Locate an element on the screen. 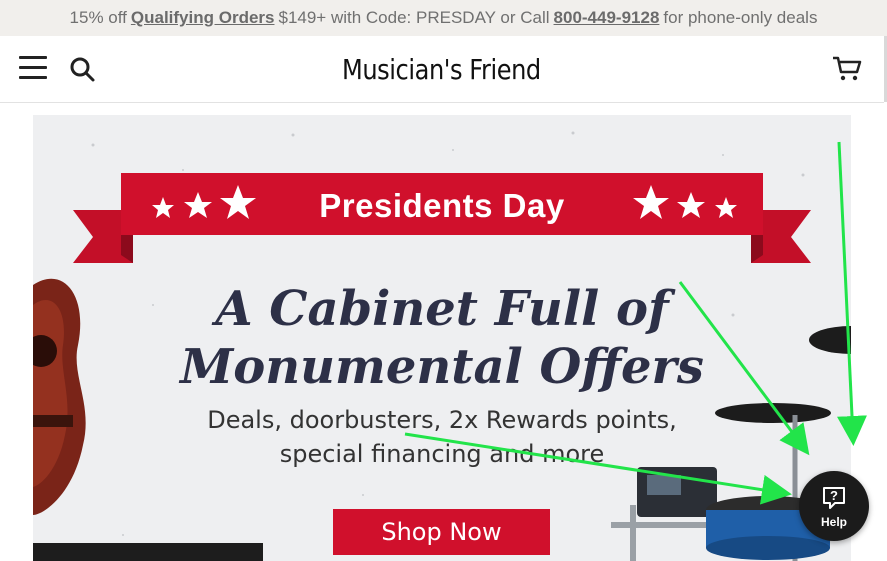 This screenshot has height=561, width=887. cart-icon is located at coordinates (847, 68).